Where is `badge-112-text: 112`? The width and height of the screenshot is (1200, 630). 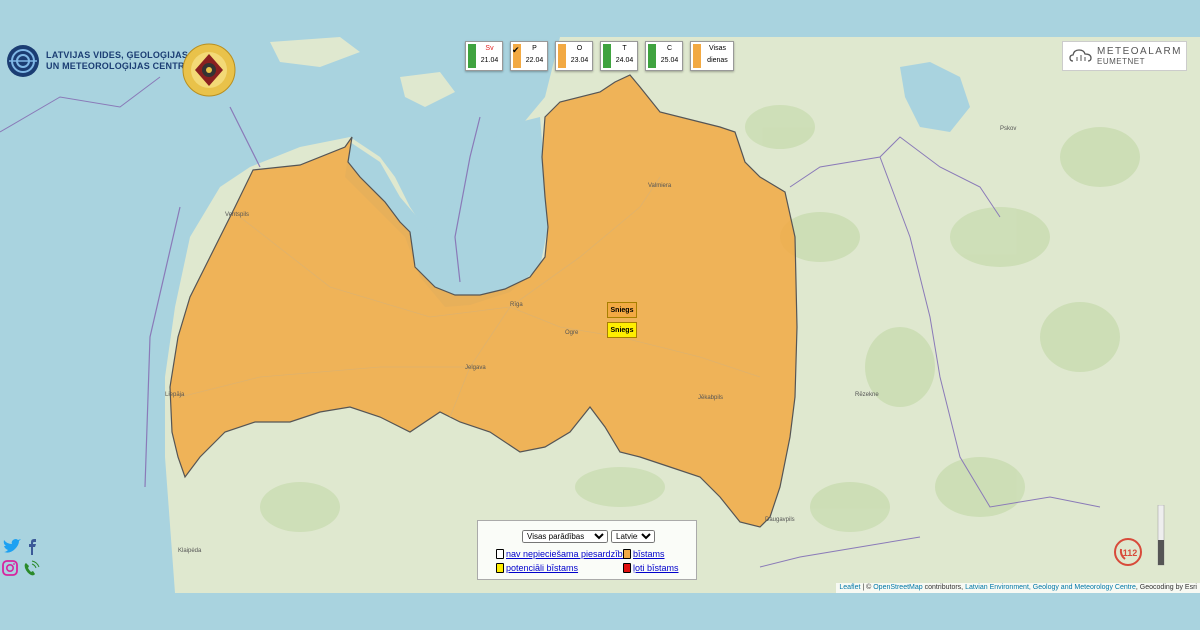 badge-112-text: 112 is located at coordinates (1130, 553).